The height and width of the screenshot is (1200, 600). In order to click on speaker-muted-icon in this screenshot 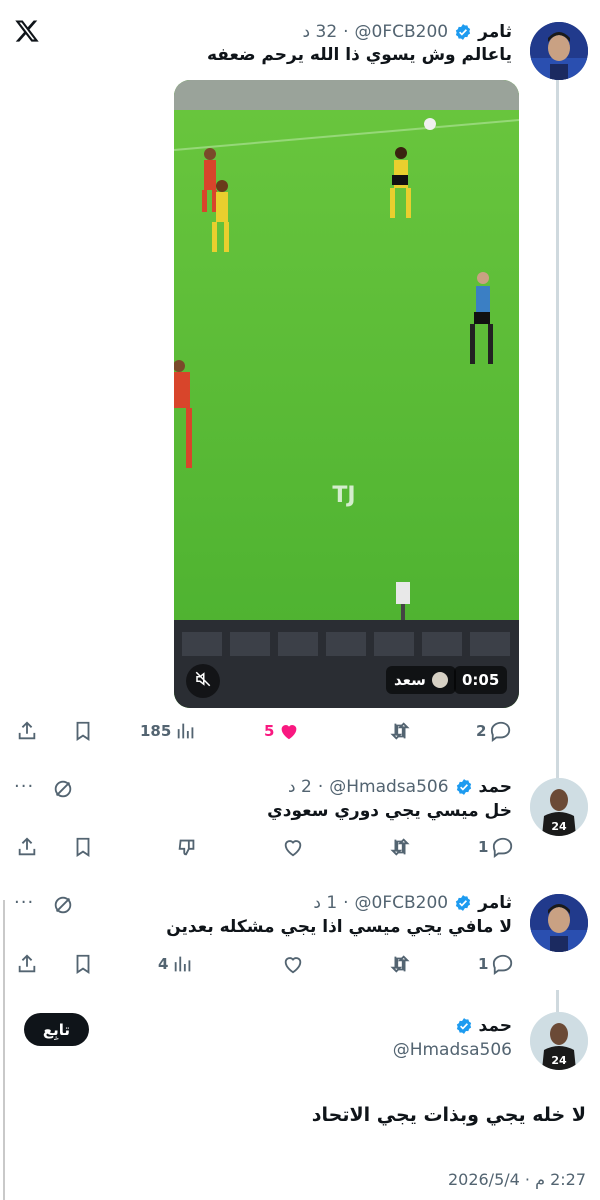, I will do `click(203, 681)`.